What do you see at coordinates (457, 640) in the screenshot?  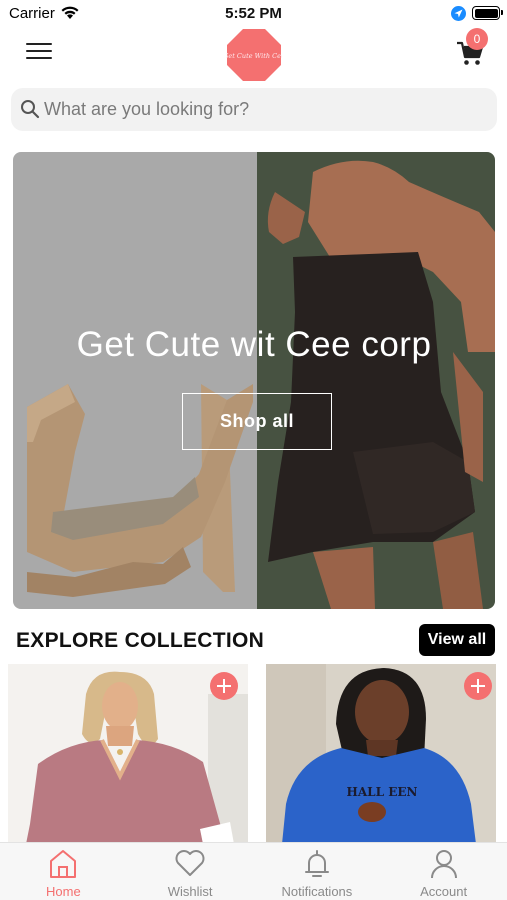 I see `view-all-button: View all` at bounding box center [457, 640].